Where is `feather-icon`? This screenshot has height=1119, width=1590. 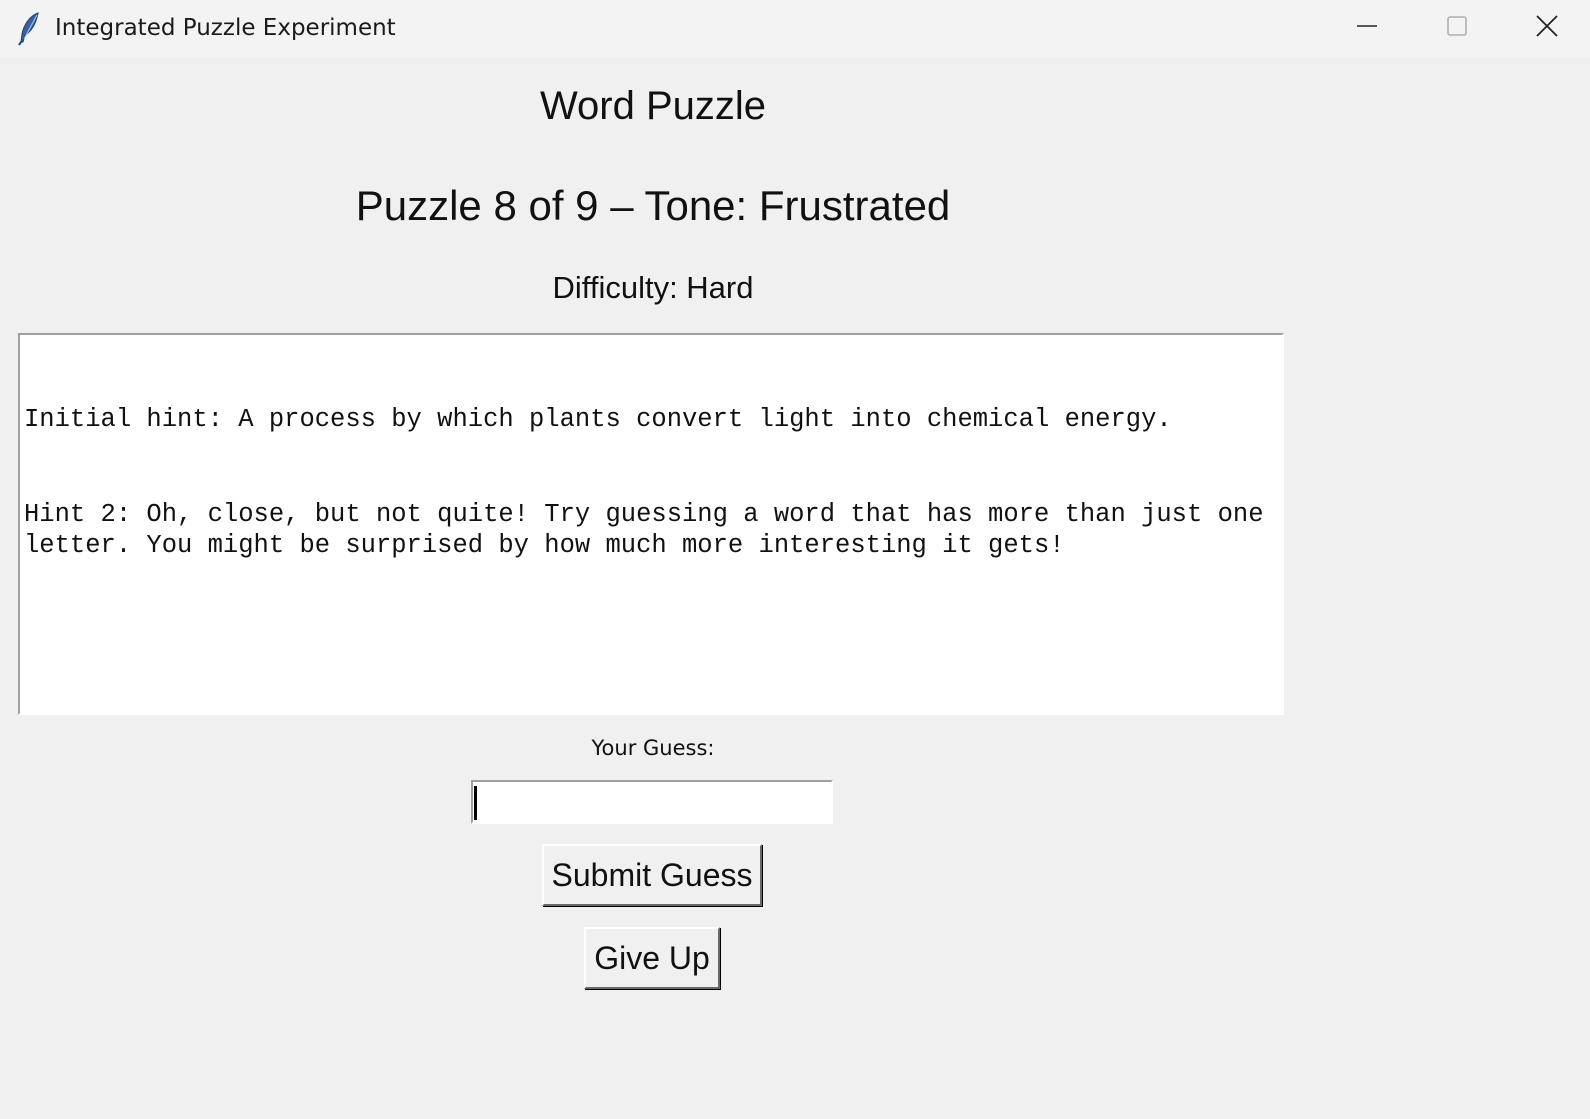 feather-icon is located at coordinates (29, 29).